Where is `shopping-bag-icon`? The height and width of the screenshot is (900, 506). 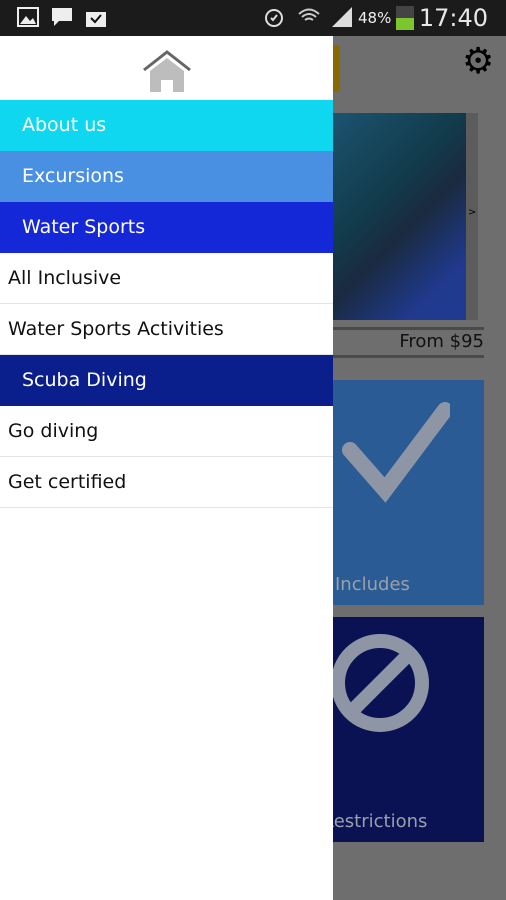
shopping-bag-icon is located at coordinates (96, 19).